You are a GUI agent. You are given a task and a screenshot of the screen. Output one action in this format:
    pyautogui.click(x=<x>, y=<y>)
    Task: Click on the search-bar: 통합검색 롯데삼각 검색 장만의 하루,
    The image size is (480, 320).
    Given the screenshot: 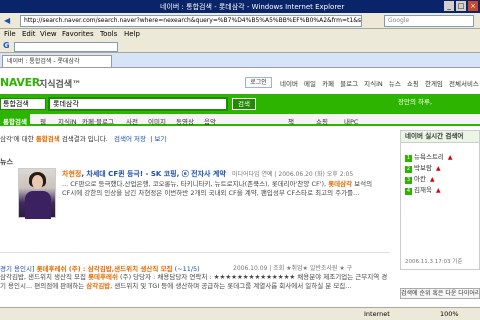 What is the action you would take?
    pyautogui.click(x=240, y=104)
    